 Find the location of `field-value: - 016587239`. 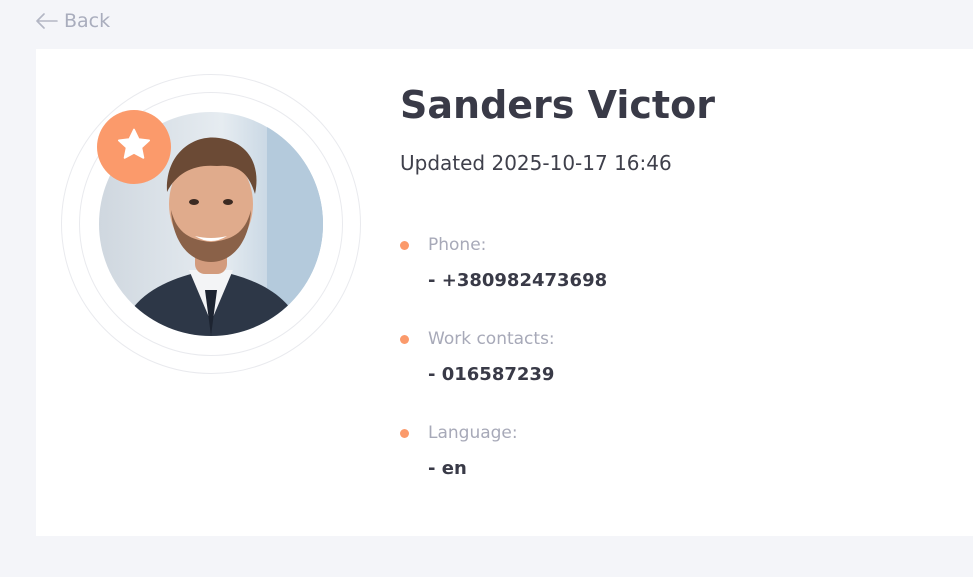

field-value: - 016587239 is located at coordinates (491, 374).